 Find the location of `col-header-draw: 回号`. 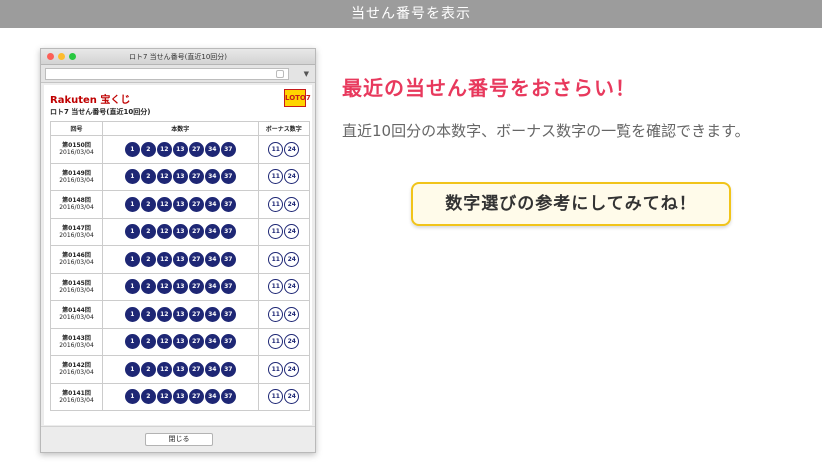

col-header-draw: 回号 is located at coordinates (76, 128).